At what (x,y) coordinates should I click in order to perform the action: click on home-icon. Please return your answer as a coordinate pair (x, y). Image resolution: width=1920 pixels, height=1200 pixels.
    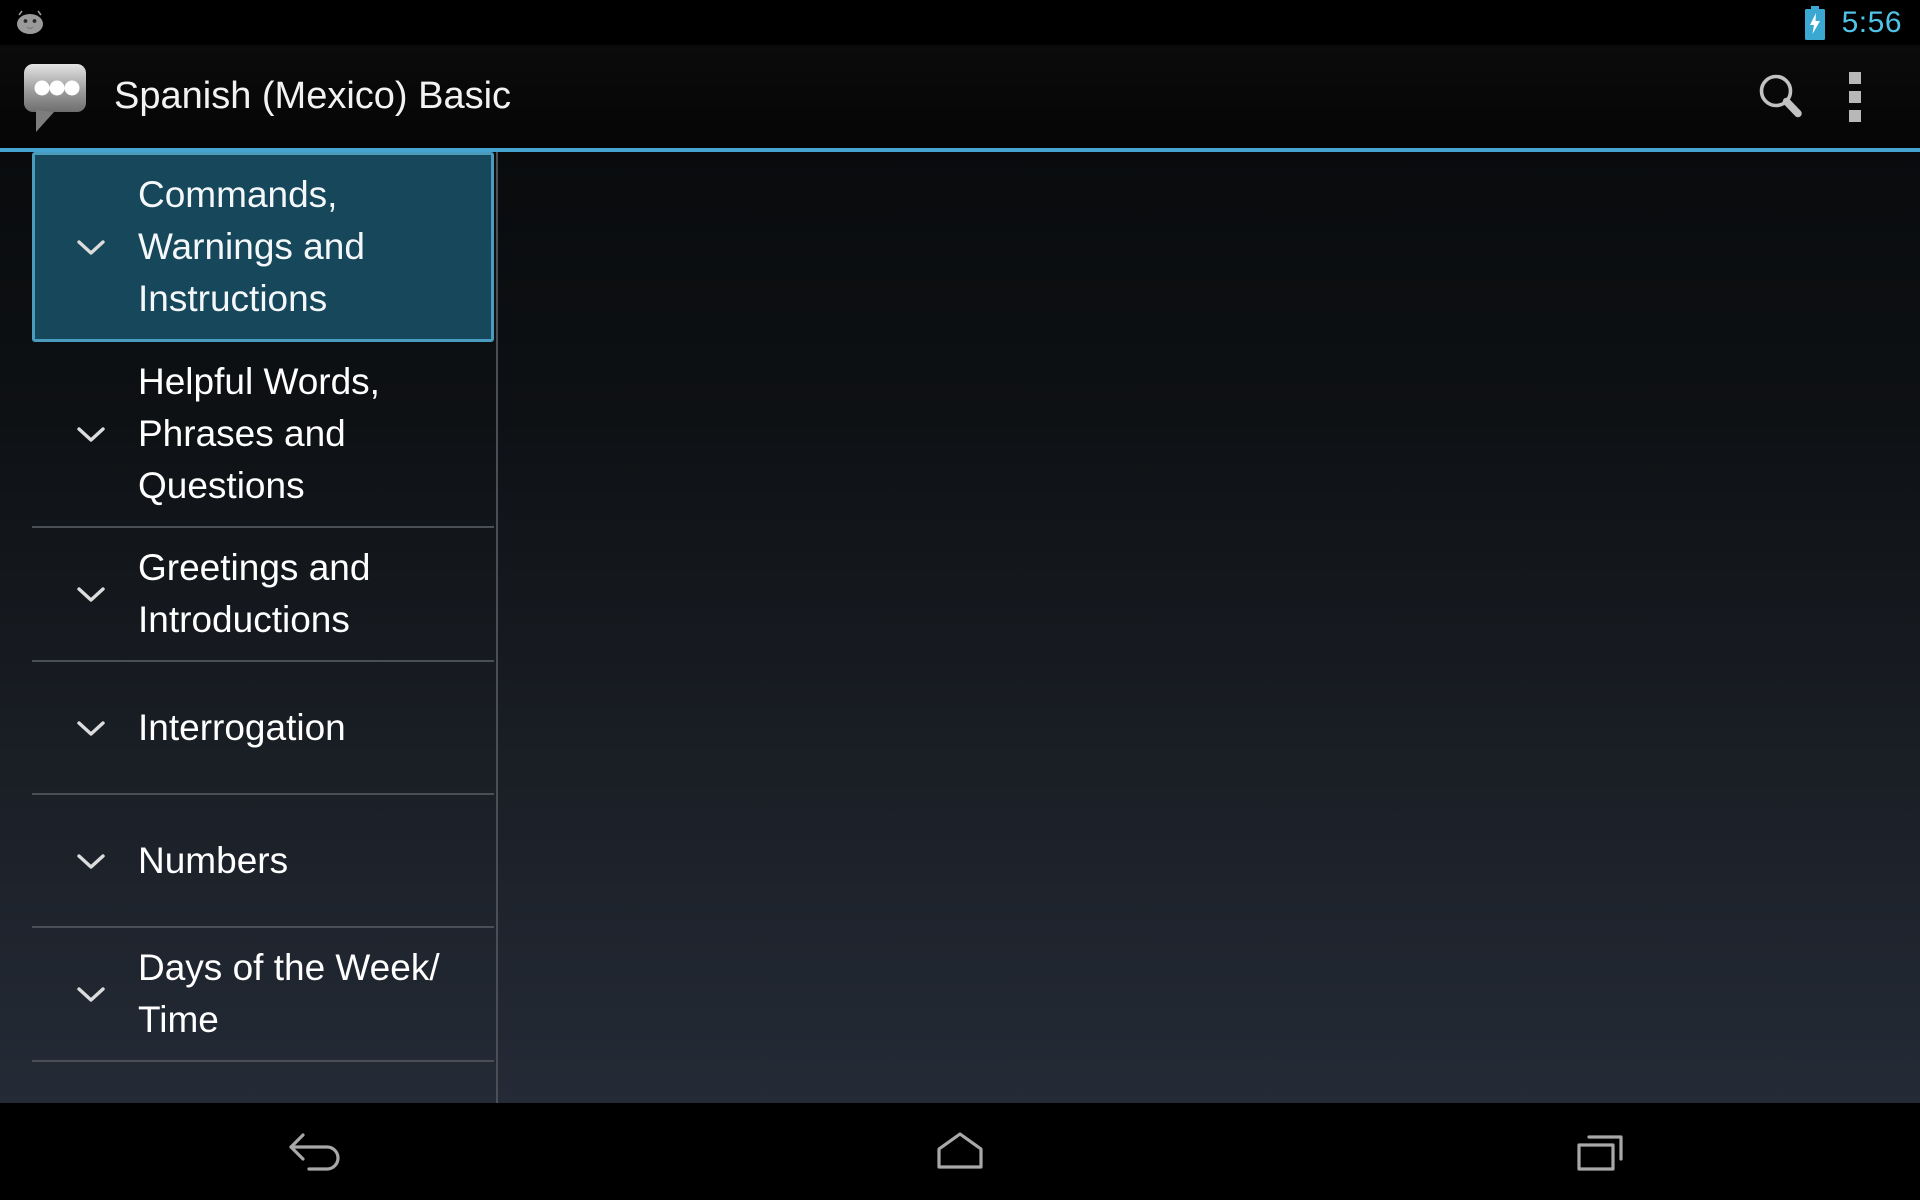
    Looking at the image, I should click on (960, 1150).